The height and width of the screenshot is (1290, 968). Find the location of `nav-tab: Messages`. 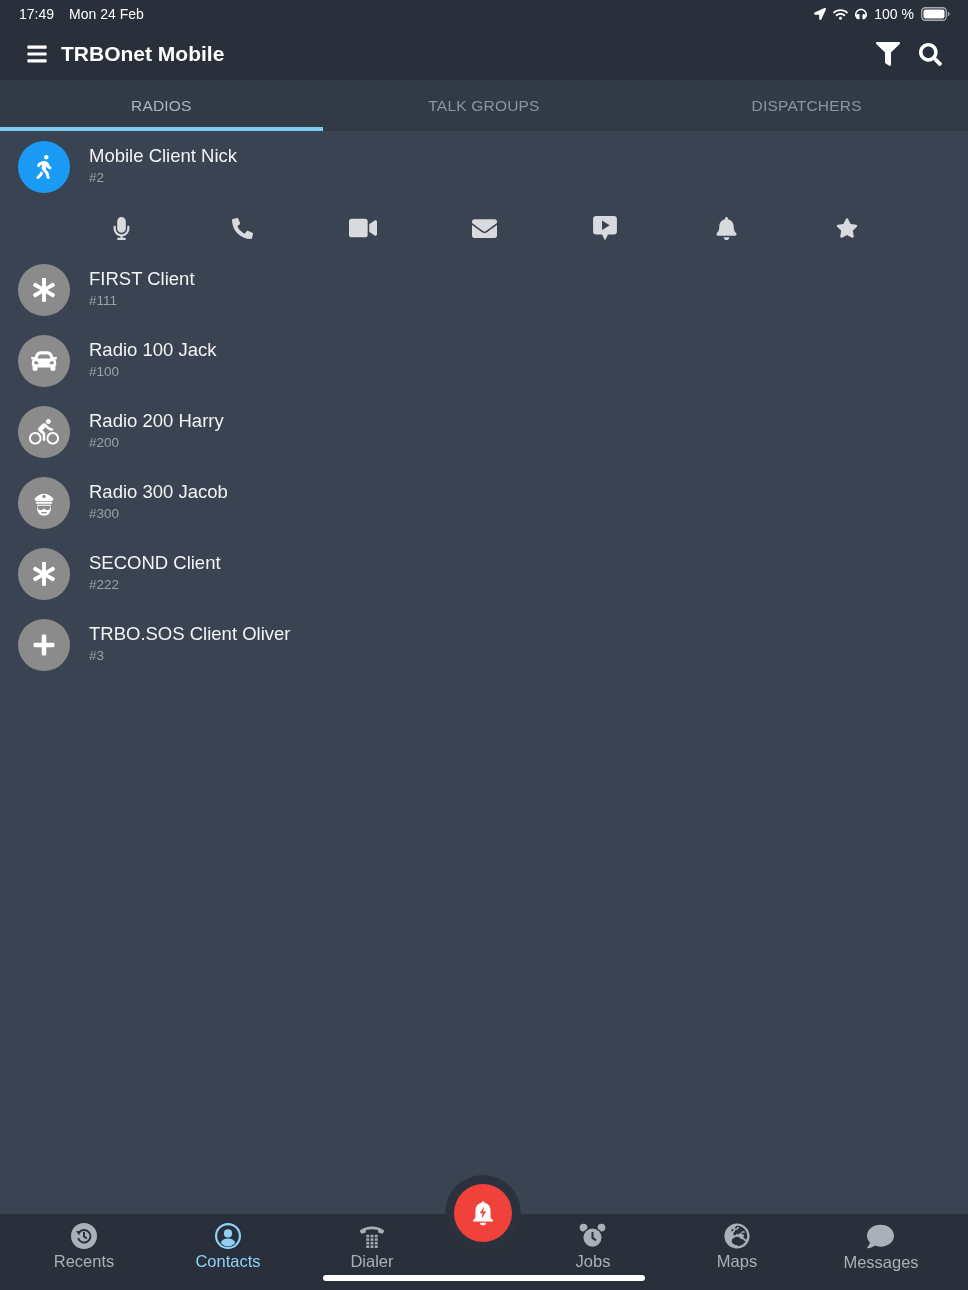

nav-tab: Messages is located at coordinates (881, 1247).